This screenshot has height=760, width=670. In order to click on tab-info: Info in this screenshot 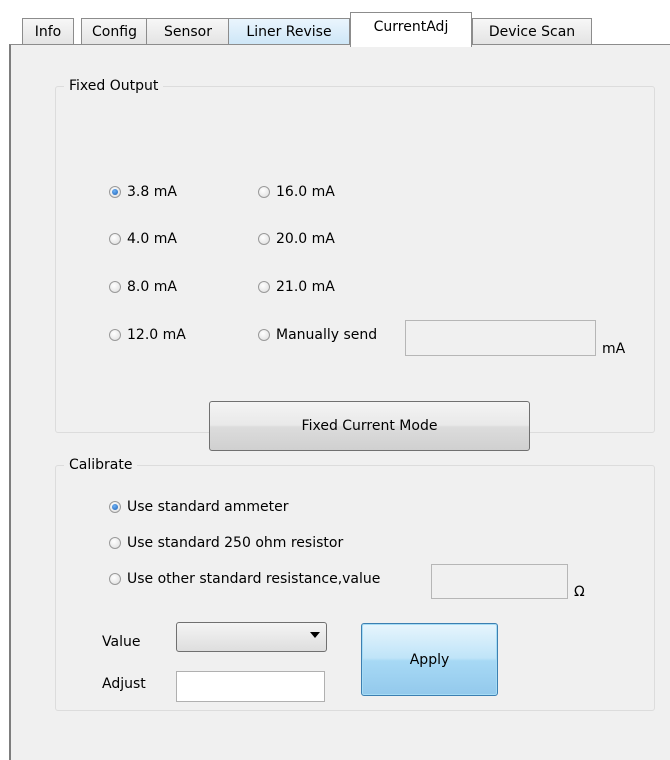, I will do `click(48, 31)`.